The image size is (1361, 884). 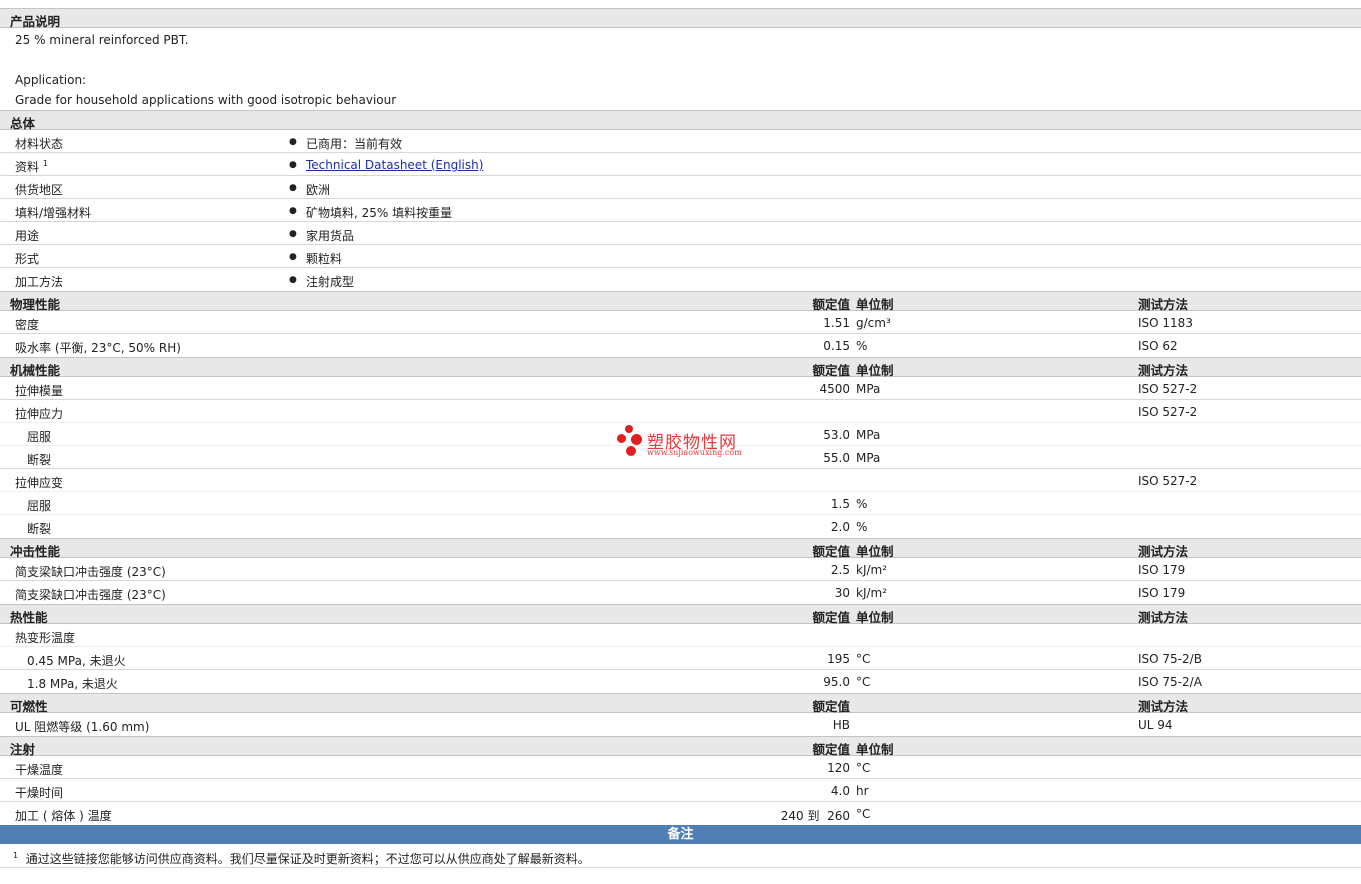 What do you see at coordinates (39, 483) in the screenshot?
I see `property-label: 拉伸应变` at bounding box center [39, 483].